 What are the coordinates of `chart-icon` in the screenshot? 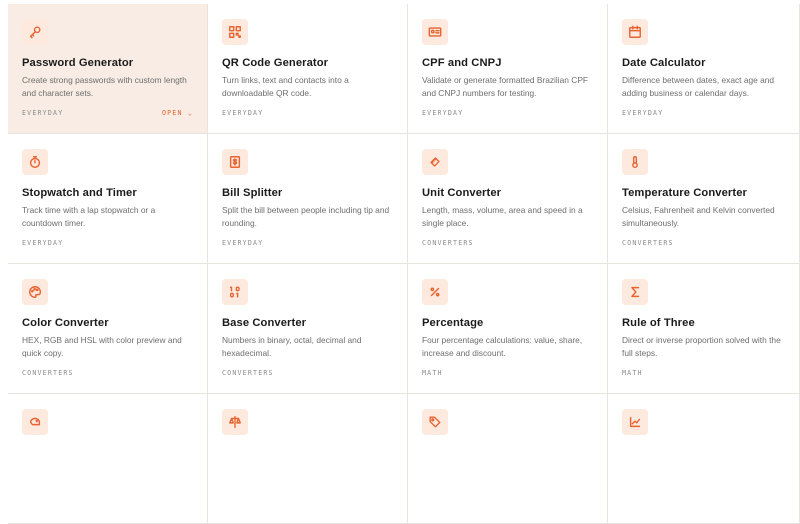 It's located at (635, 422).